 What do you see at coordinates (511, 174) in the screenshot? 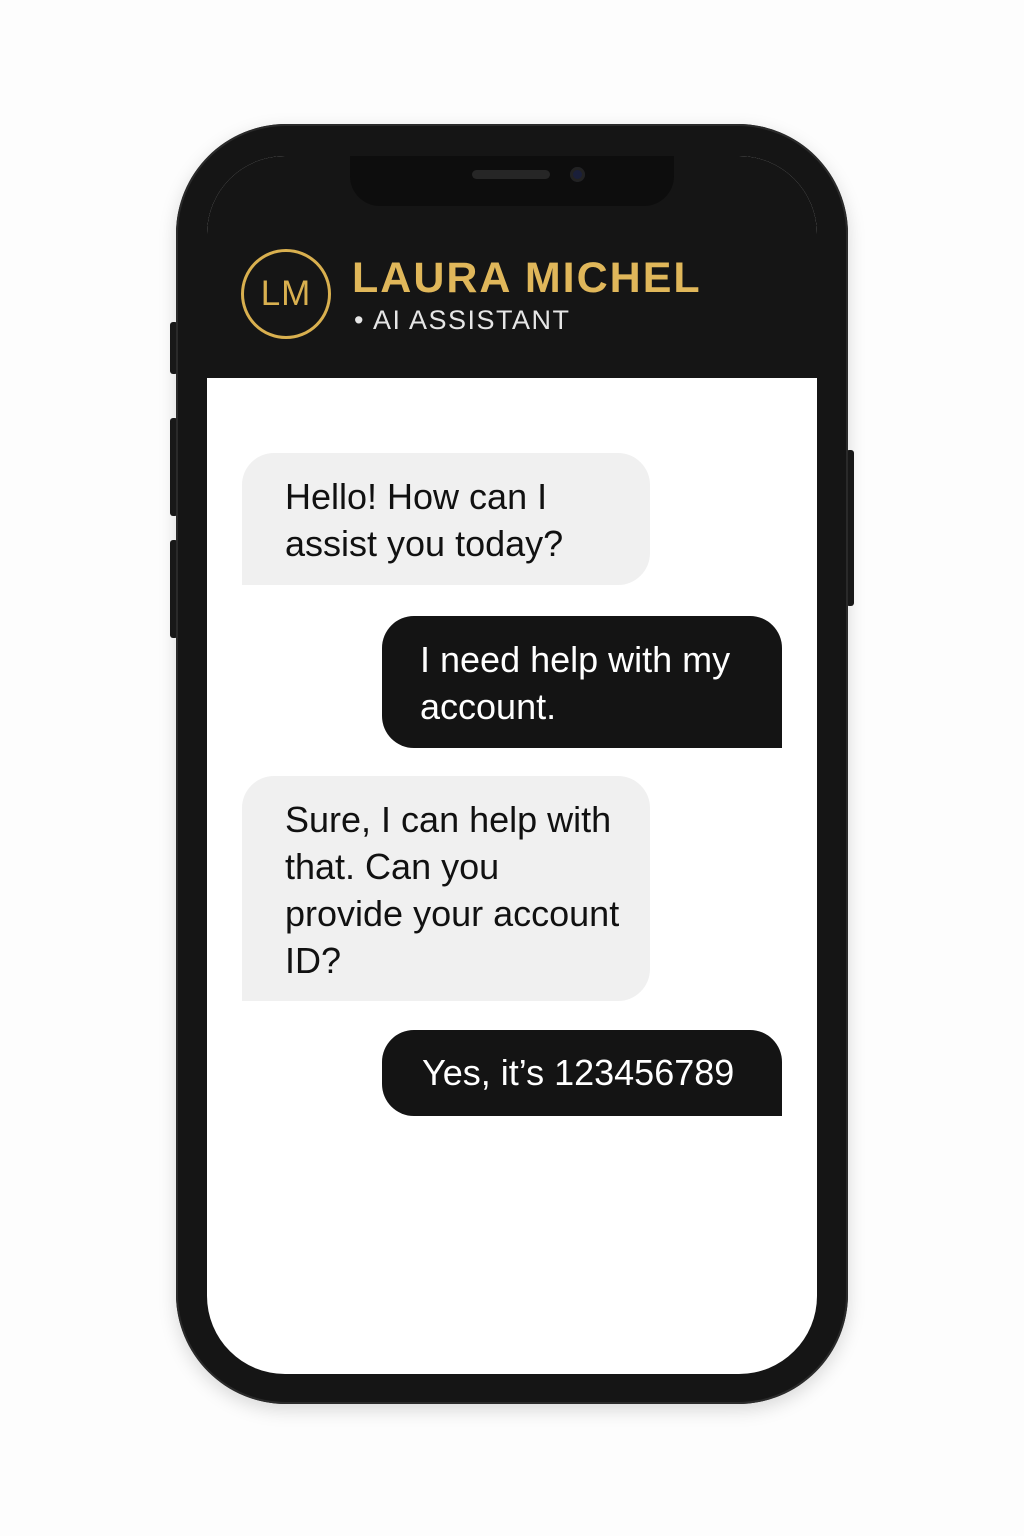
I see `speaker-grille` at bounding box center [511, 174].